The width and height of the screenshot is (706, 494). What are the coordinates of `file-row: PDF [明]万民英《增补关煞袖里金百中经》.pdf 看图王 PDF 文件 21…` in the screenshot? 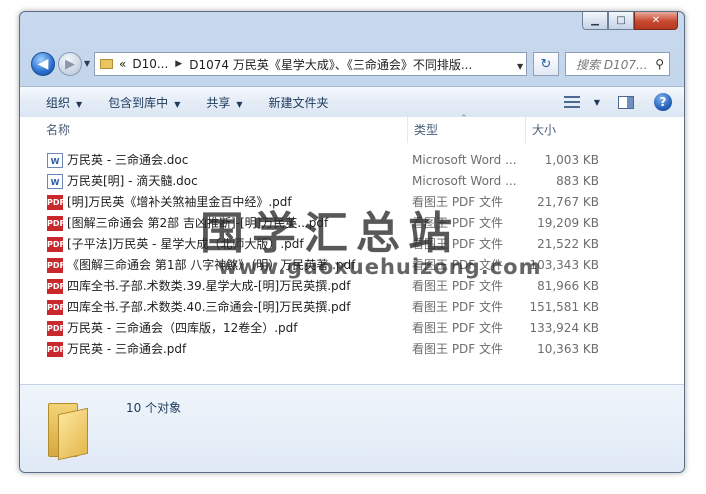 It's located at (352, 202).